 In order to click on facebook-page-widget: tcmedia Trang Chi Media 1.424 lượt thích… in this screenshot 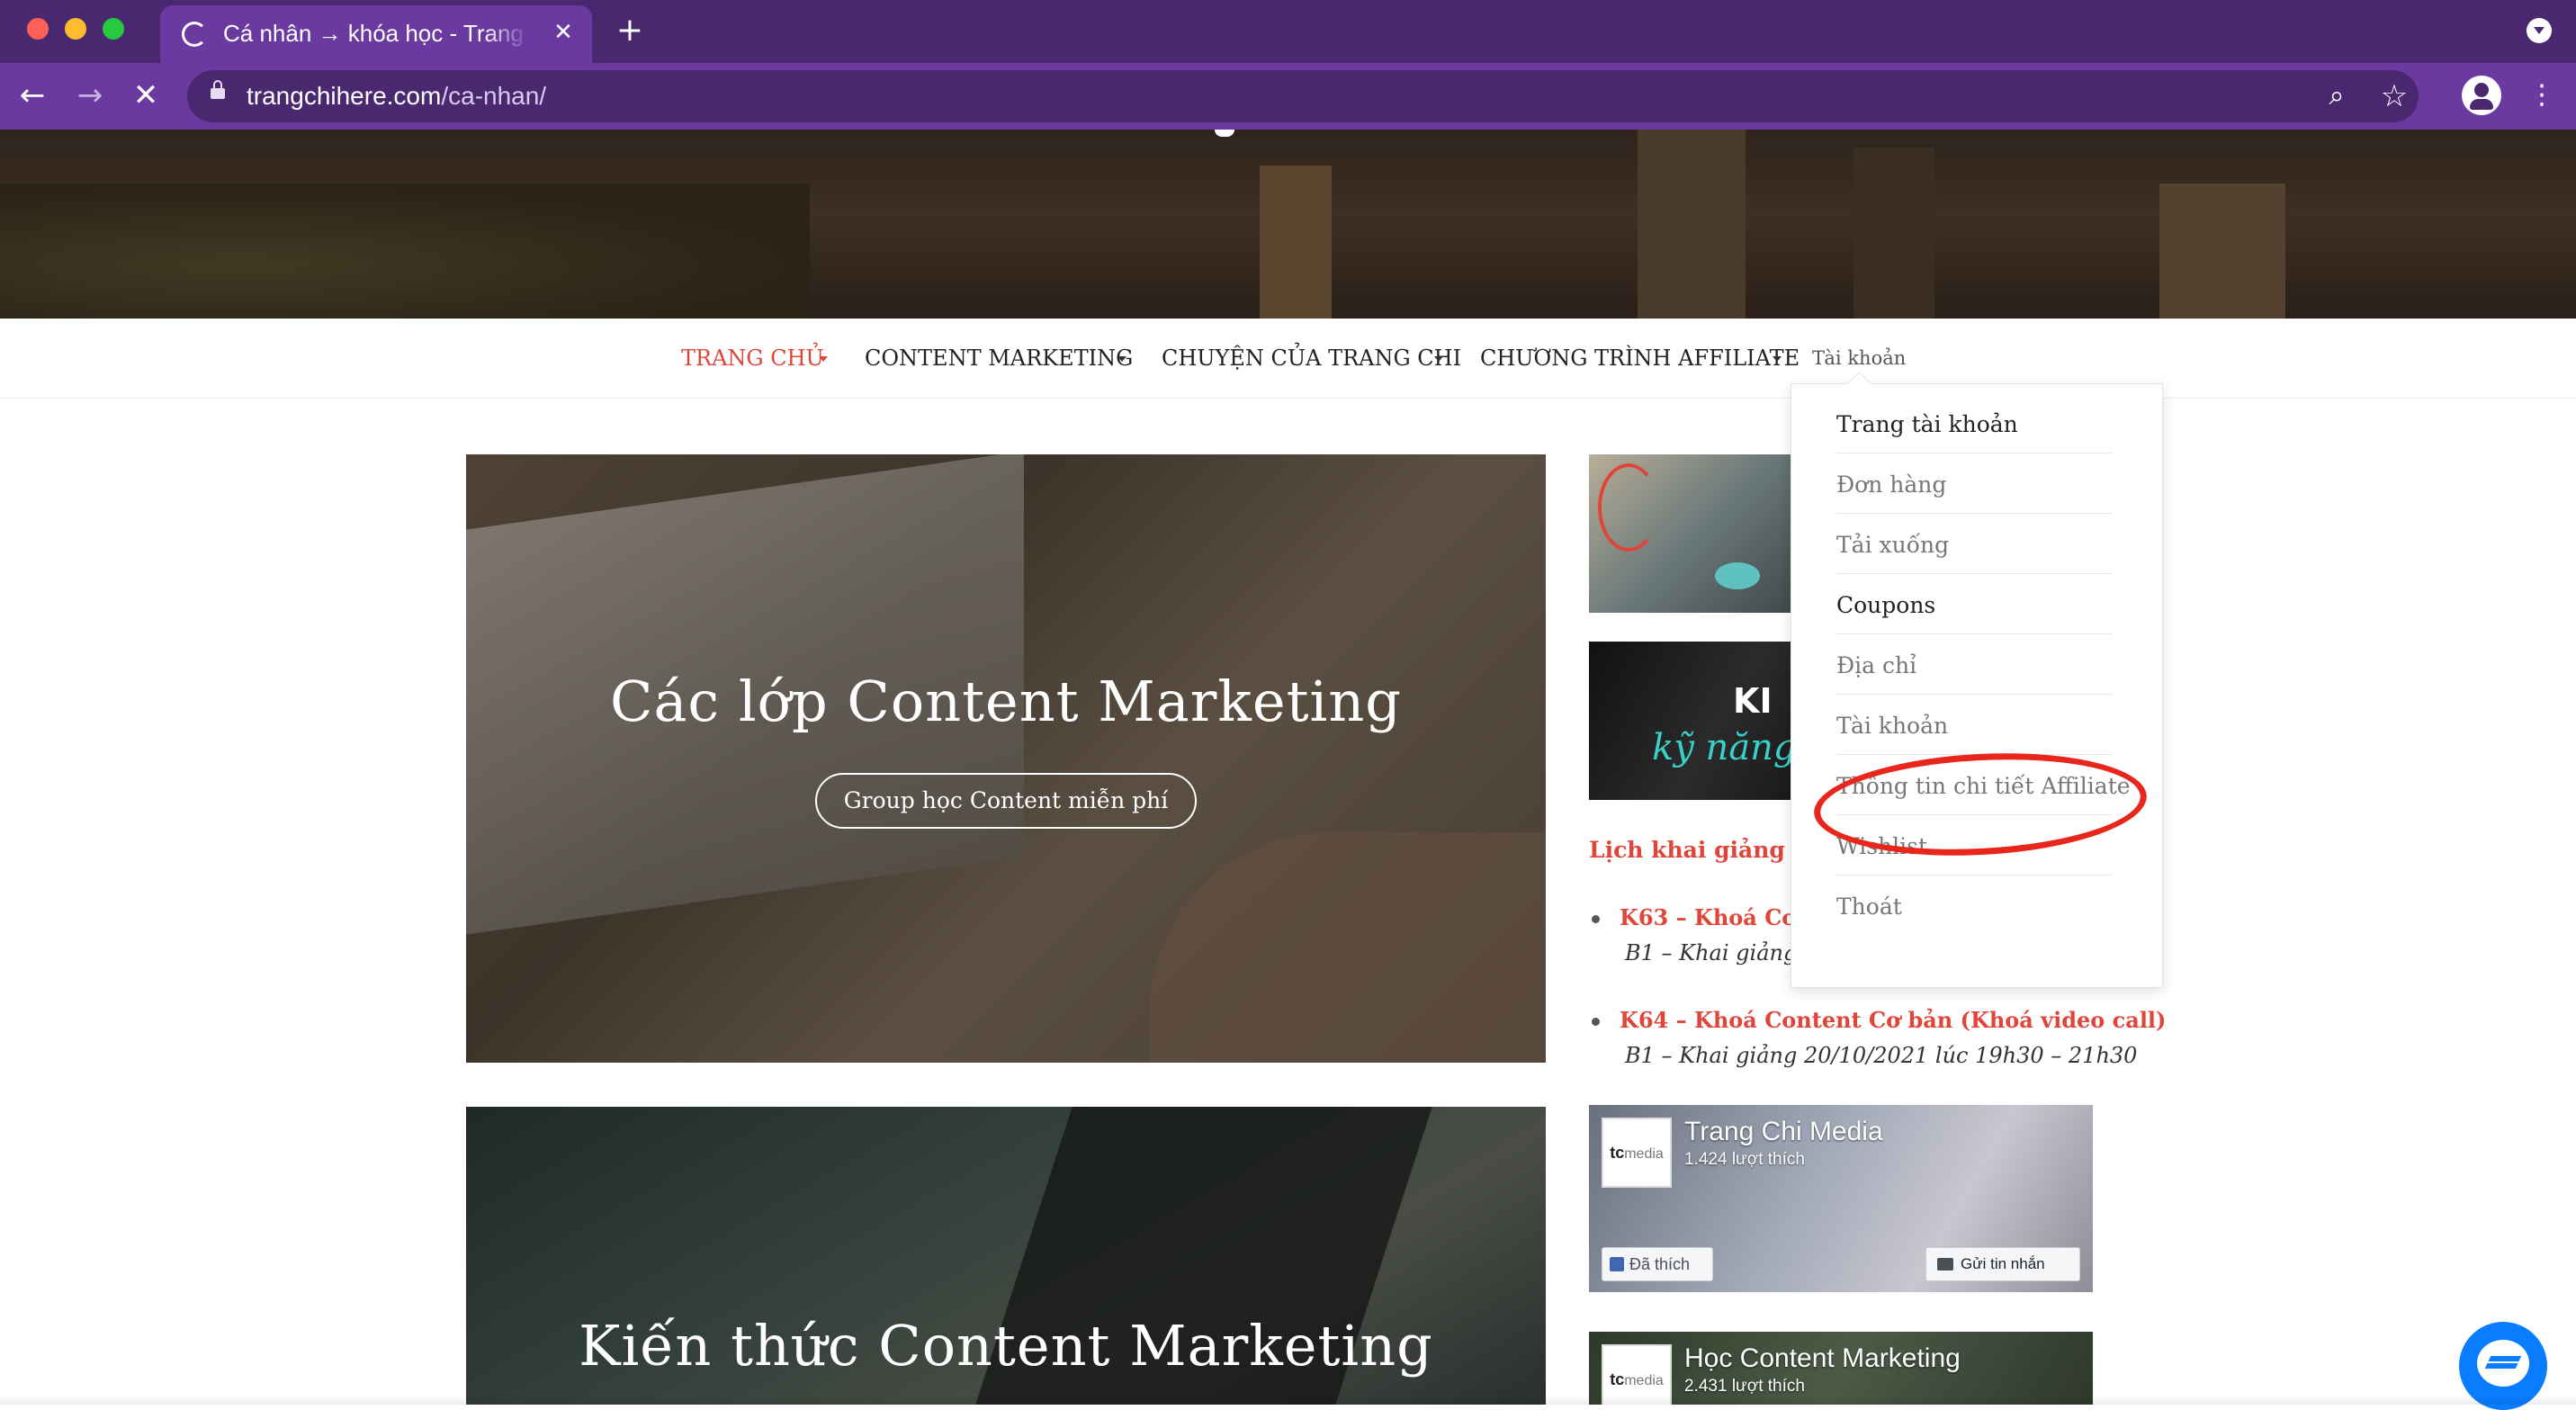, I will do `click(1841, 1198)`.